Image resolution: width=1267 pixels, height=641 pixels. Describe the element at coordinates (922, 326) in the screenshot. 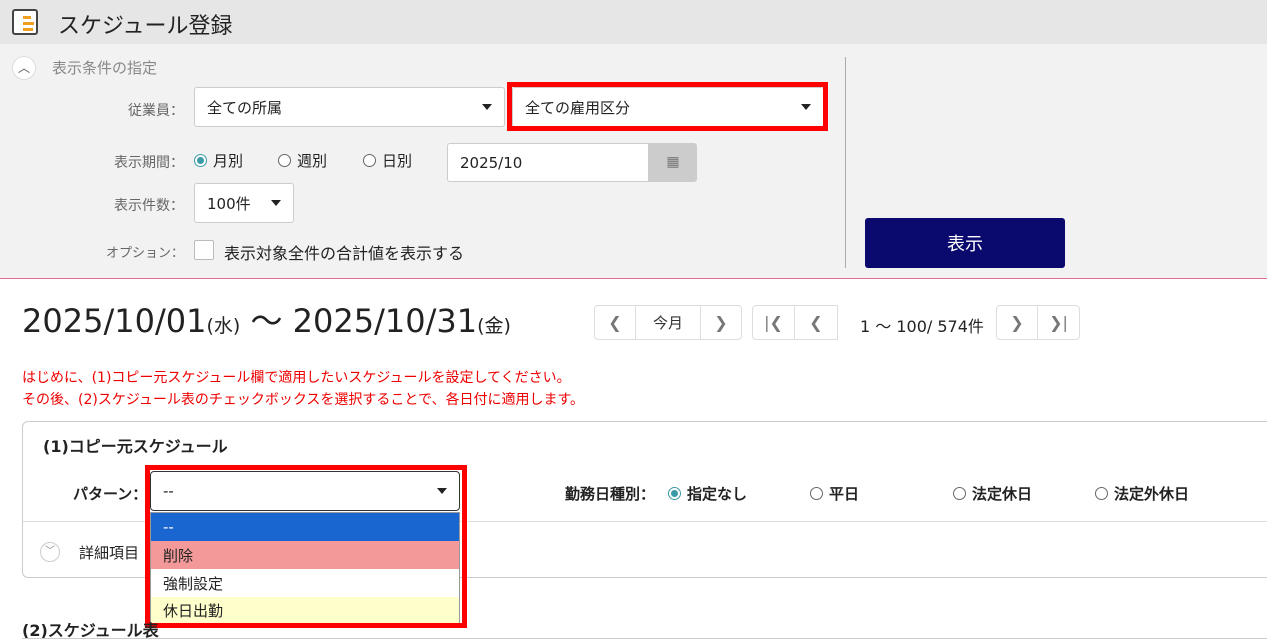

I see `page-info: 1 ～ 100/ 574件` at that location.